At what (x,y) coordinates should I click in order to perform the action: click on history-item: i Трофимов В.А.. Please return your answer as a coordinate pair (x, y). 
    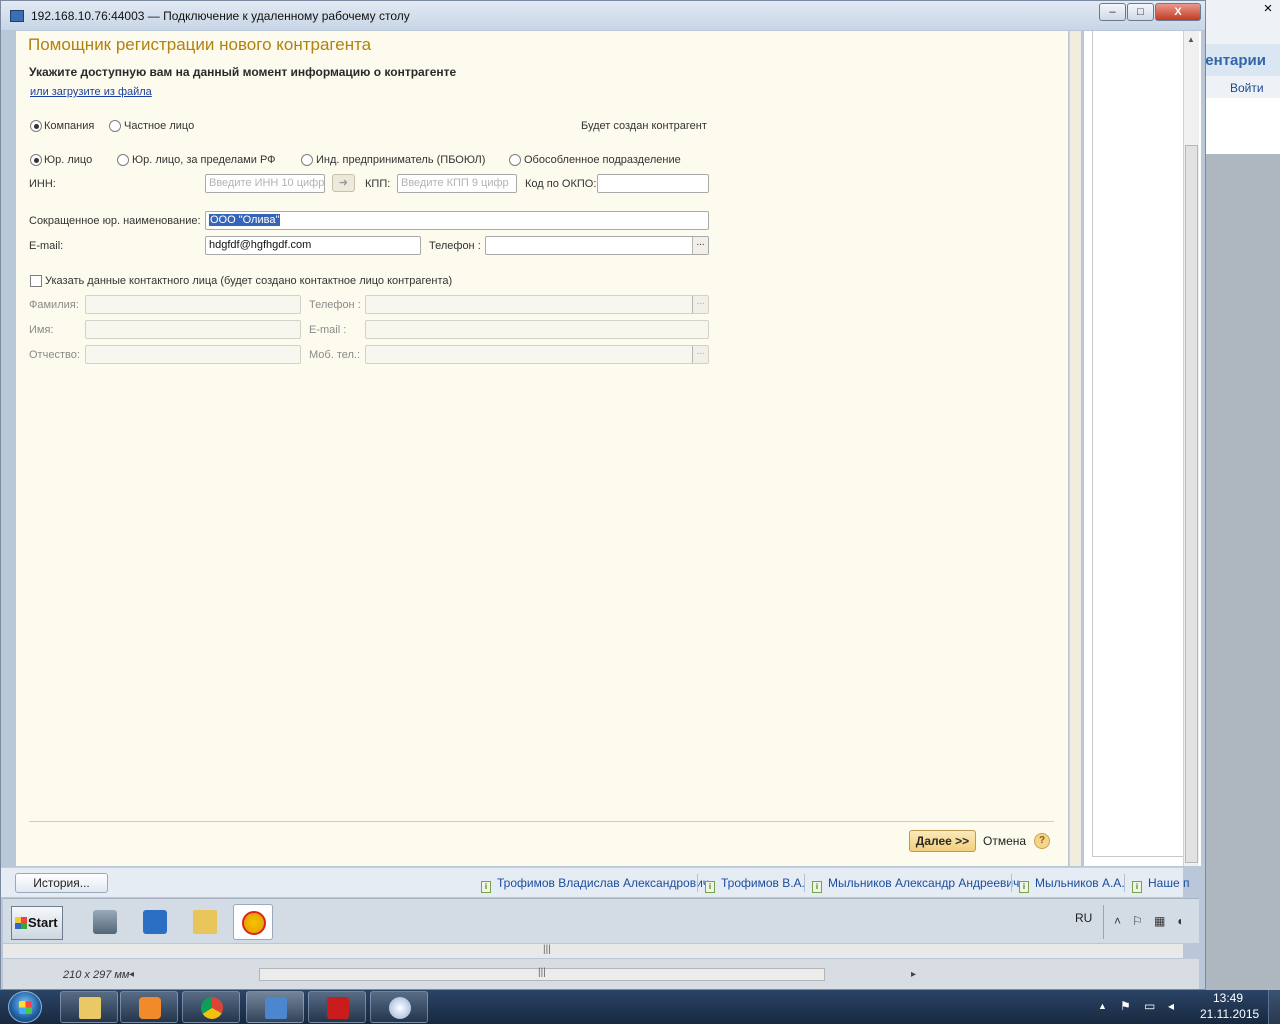
    Looking at the image, I should click on (755, 884).